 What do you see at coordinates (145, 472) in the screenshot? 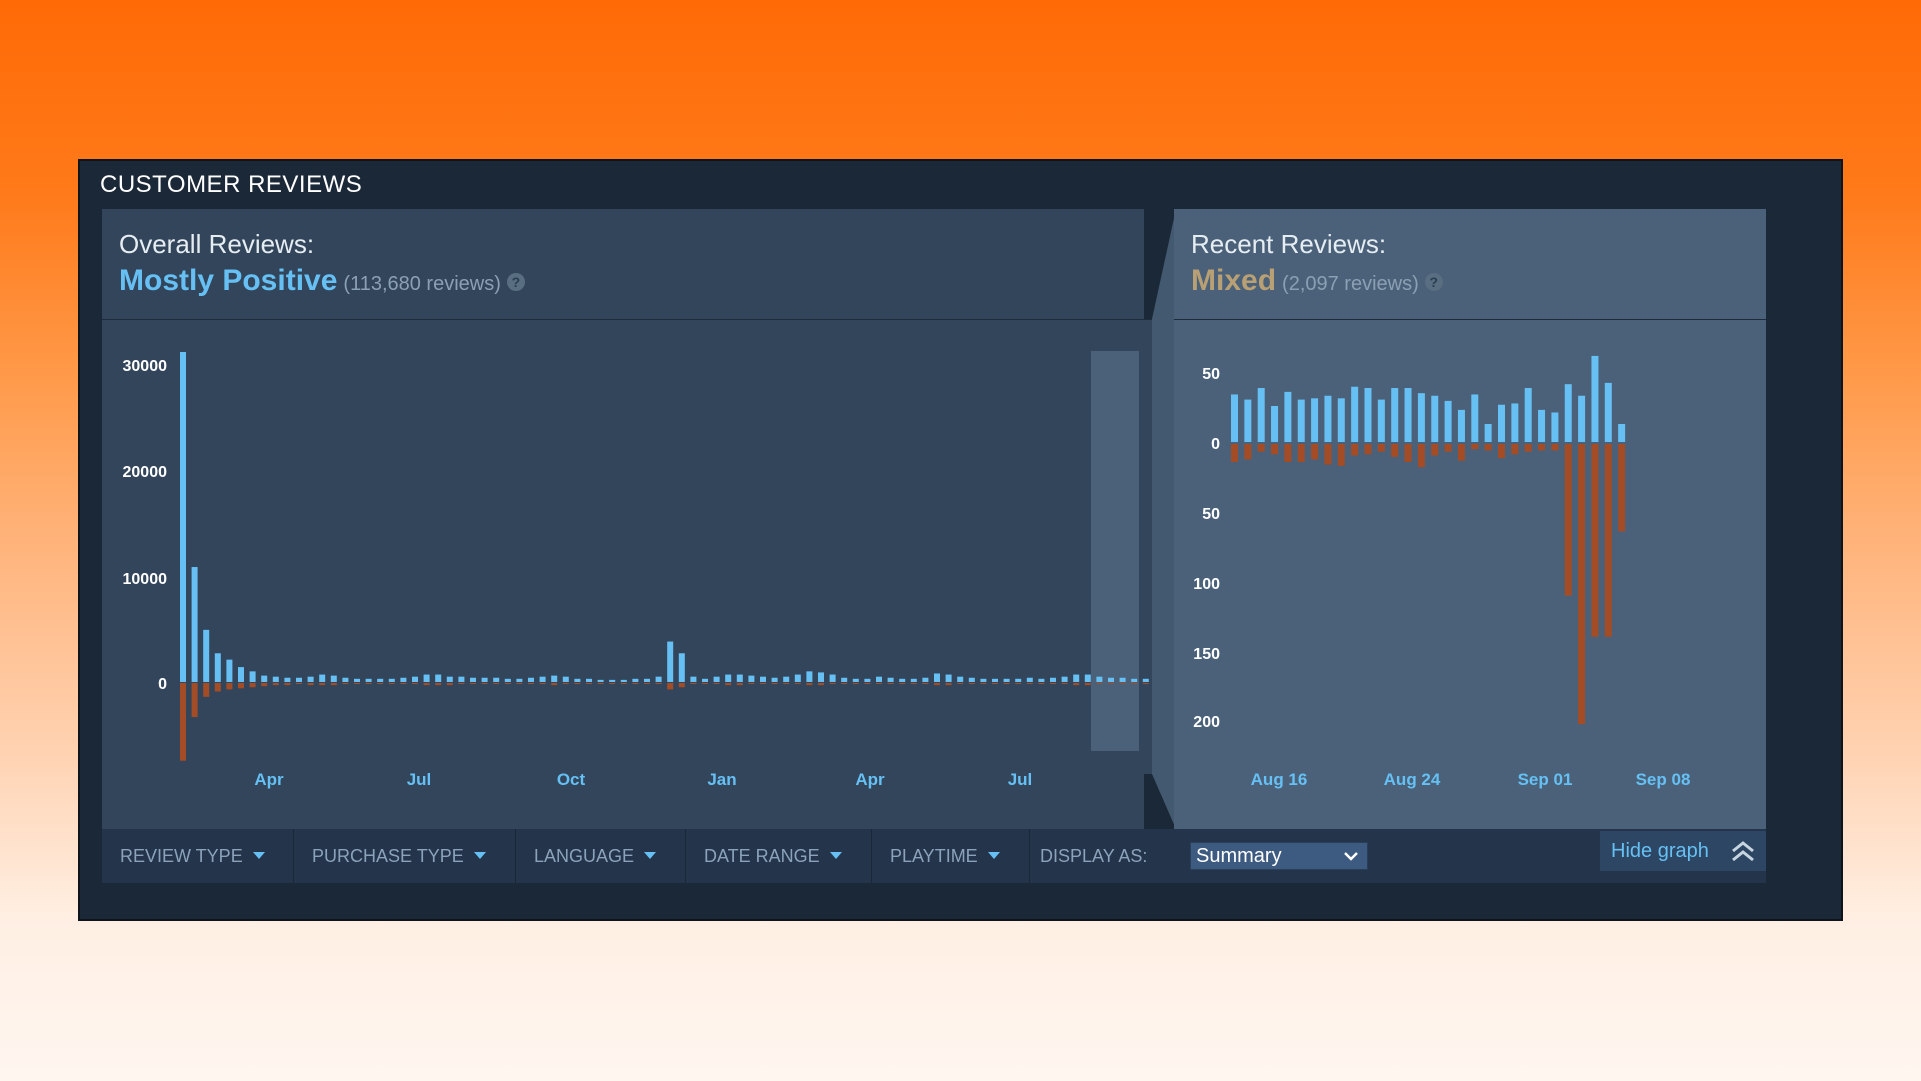
I see `y-tick-label: 20000` at bounding box center [145, 472].